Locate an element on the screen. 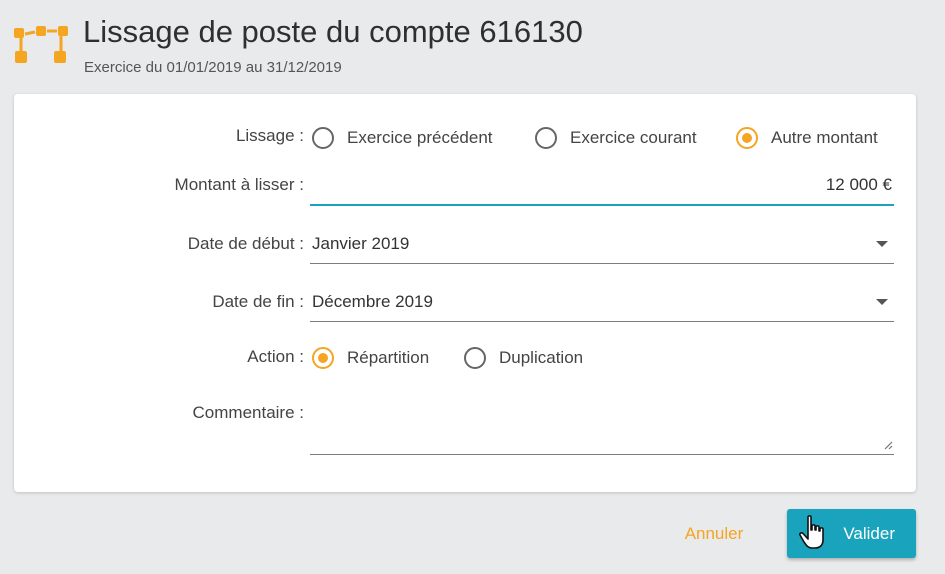  date-fin-label: Date de fin : is located at coordinates (258, 301).